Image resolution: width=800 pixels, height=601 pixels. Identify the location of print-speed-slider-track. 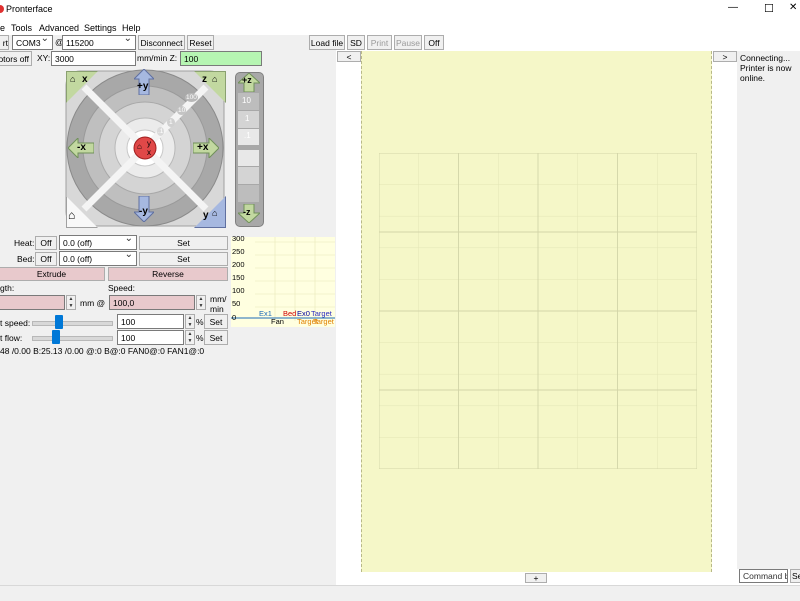
(72, 323).